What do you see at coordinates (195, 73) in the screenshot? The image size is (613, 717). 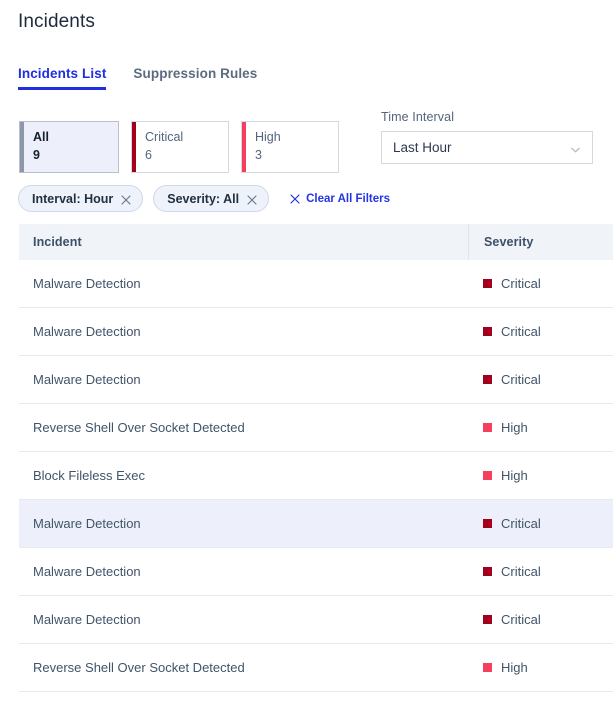 I see `tab-label: Suppression Rules` at bounding box center [195, 73].